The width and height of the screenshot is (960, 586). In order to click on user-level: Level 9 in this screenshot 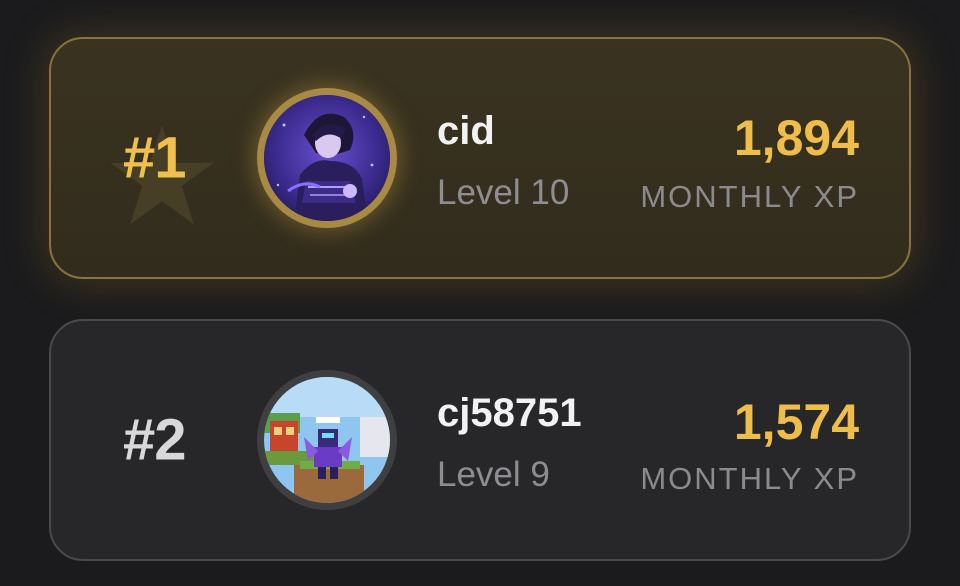, I will do `click(493, 474)`.